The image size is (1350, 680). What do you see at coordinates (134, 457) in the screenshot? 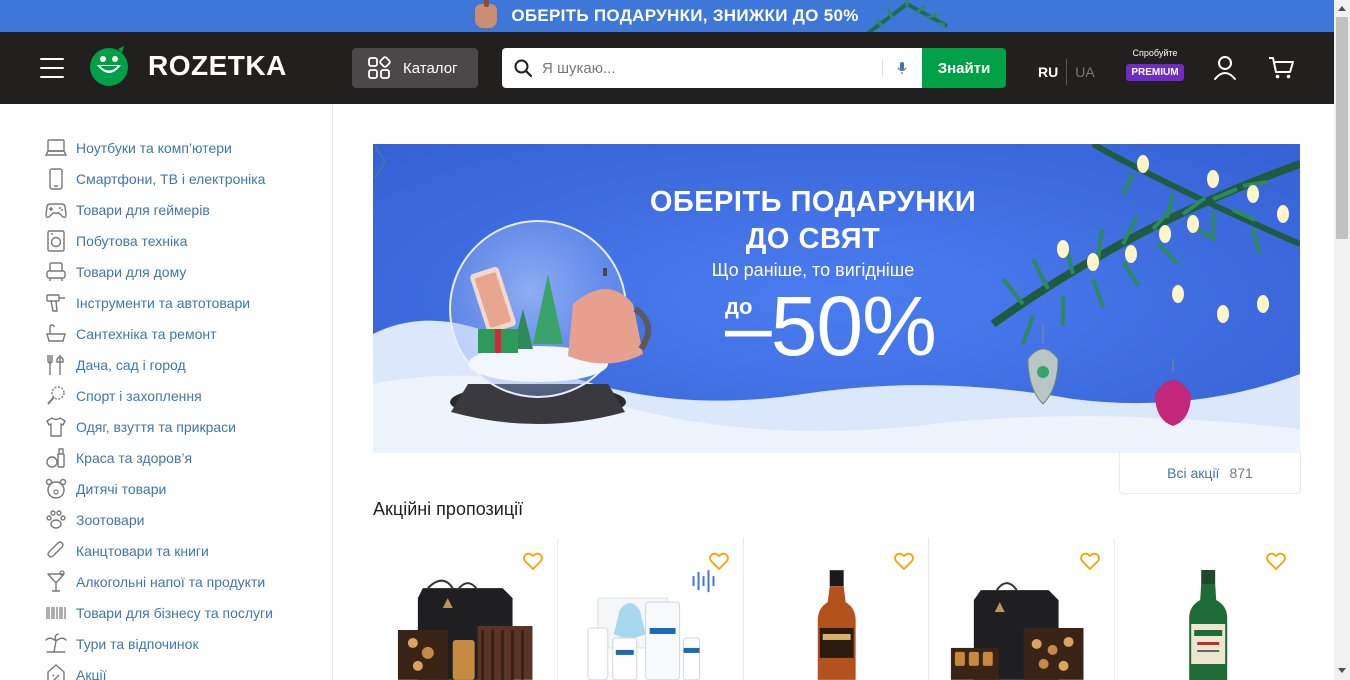
I see `sidebar-item-label: Краса та здоров’я` at bounding box center [134, 457].